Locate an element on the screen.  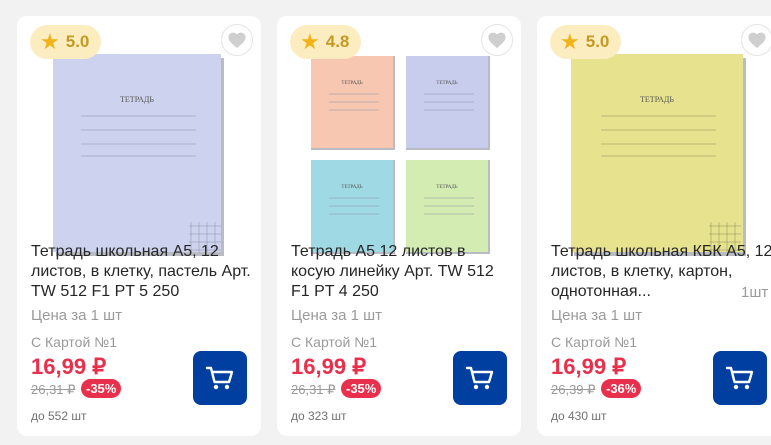
old-price: 26,39 ₽ is located at coordinates (573, 389).